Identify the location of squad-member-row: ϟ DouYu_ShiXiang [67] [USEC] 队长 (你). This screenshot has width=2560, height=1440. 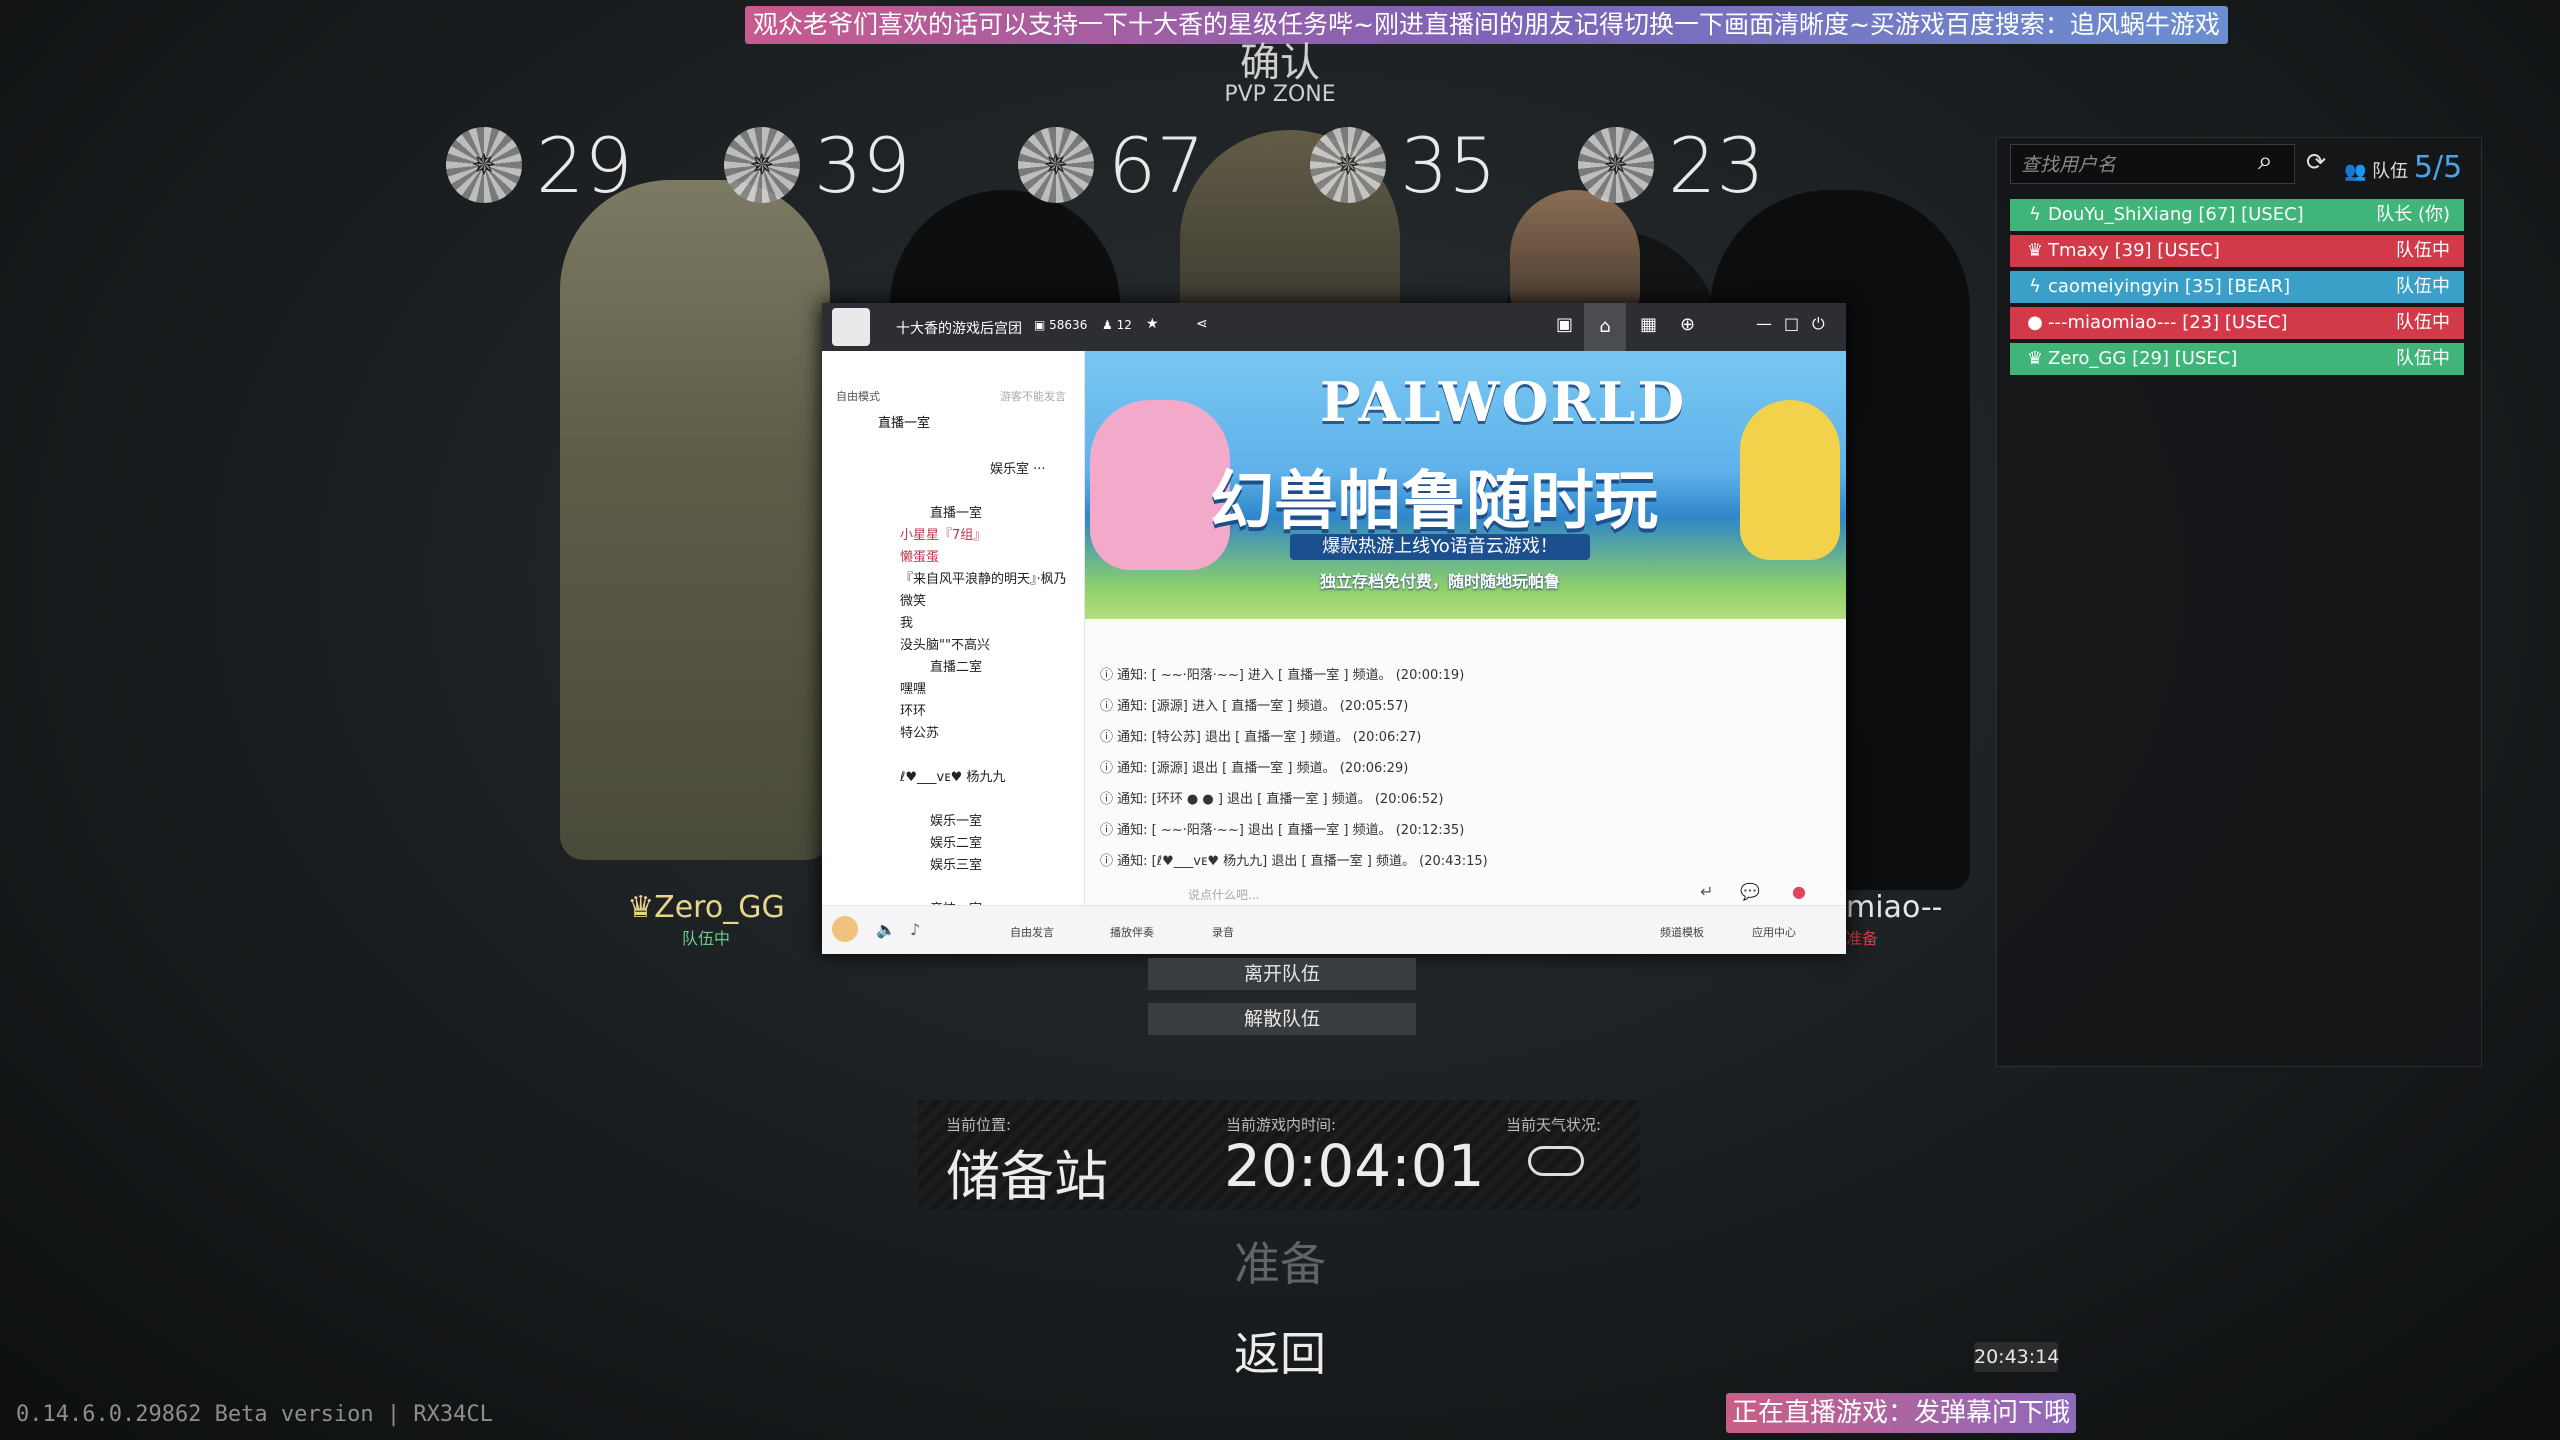
(2237, 215).